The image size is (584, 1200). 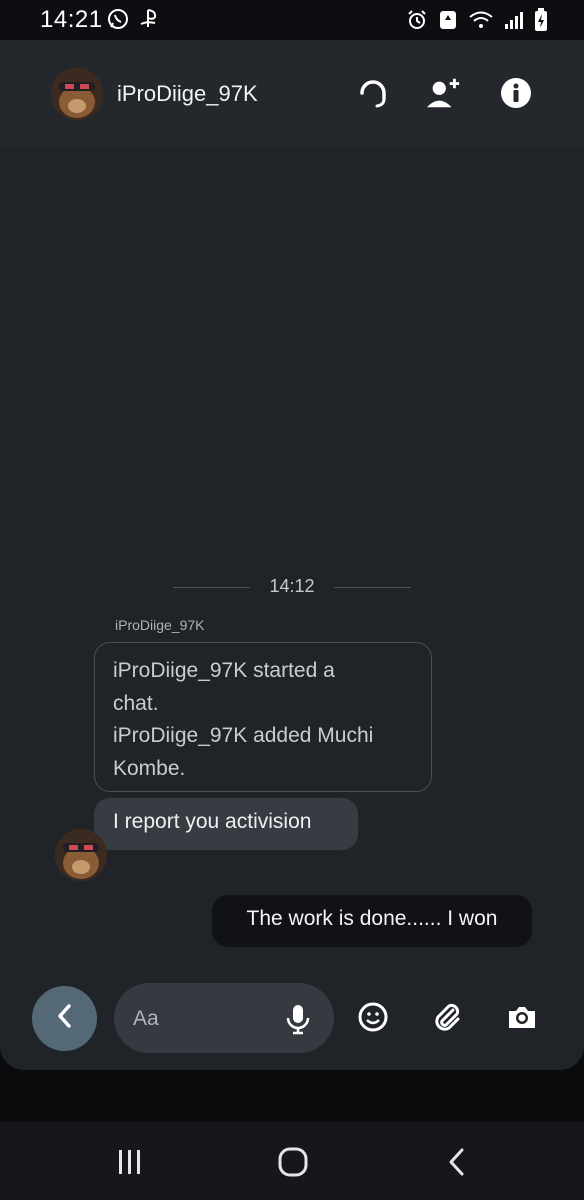 I want to click on system-message-line: iProDiige_97K added Muchi, so click(x=243, y=735).